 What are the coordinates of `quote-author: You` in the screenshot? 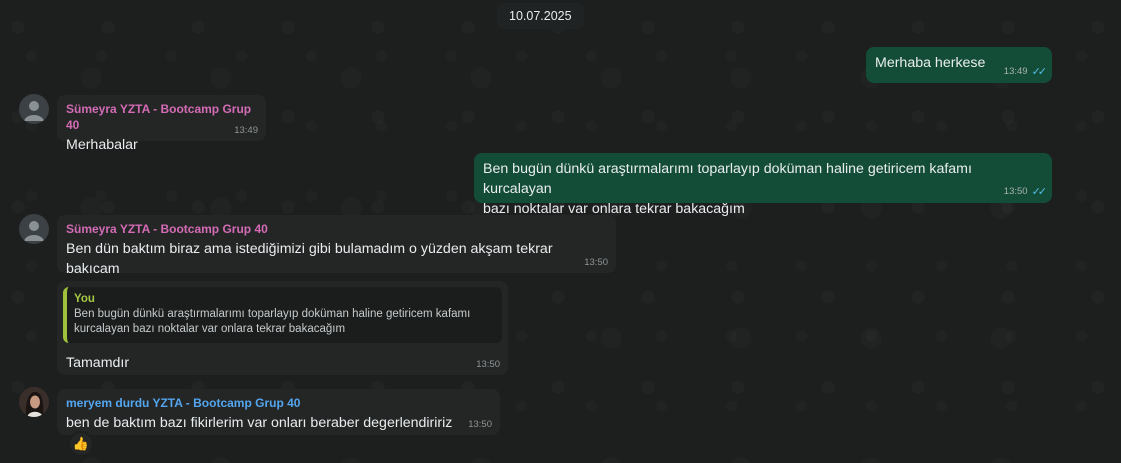 It's located at (84, 299).